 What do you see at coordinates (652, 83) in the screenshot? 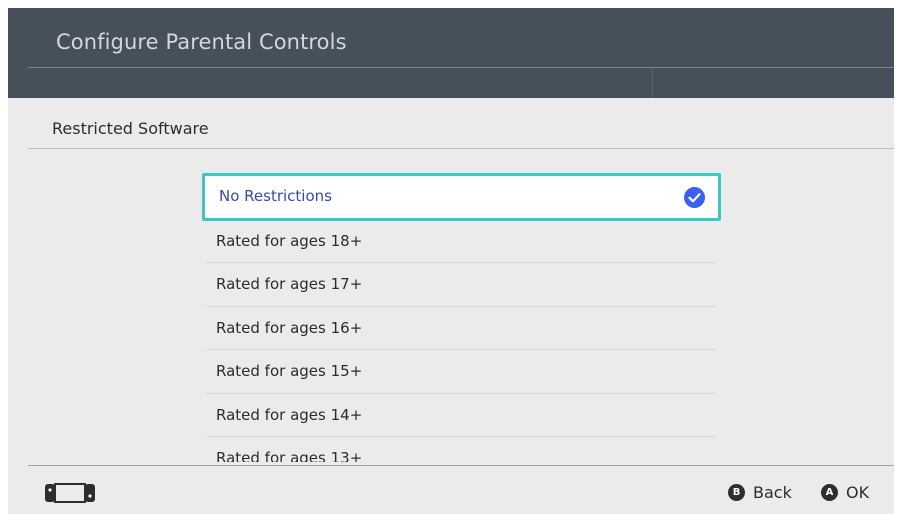
I see `header-tick-divider` at bounding box center [652, 83].